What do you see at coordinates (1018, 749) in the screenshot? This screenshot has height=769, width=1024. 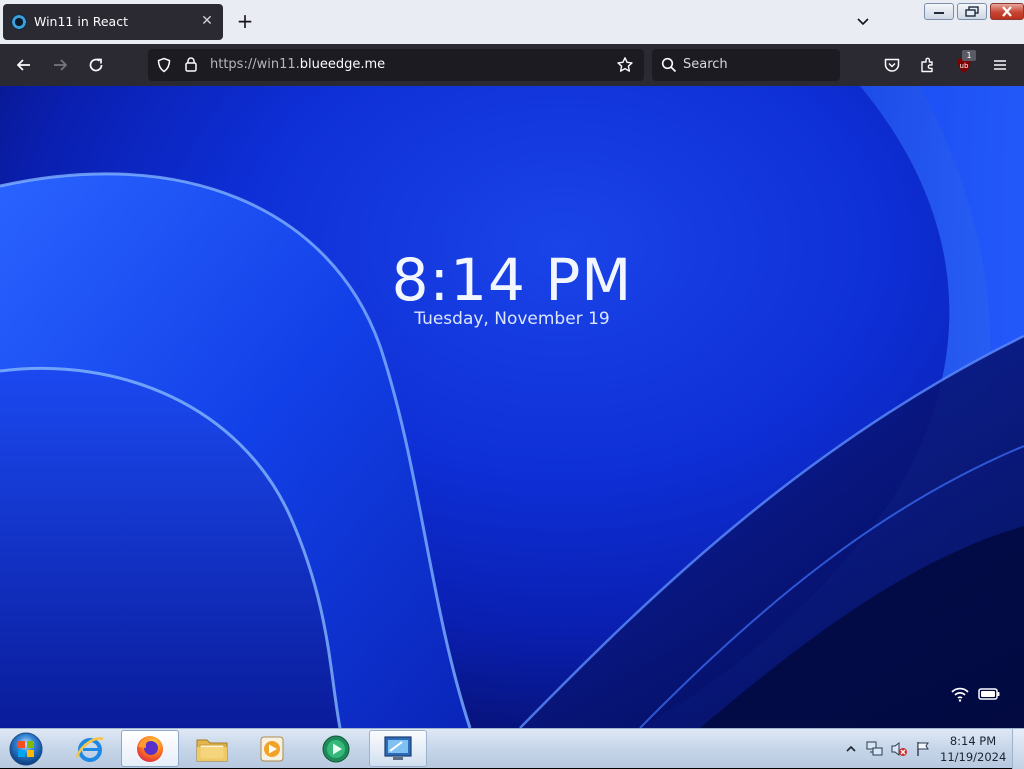 I see `show-desktop-button` at bounding box center [1018, 749].